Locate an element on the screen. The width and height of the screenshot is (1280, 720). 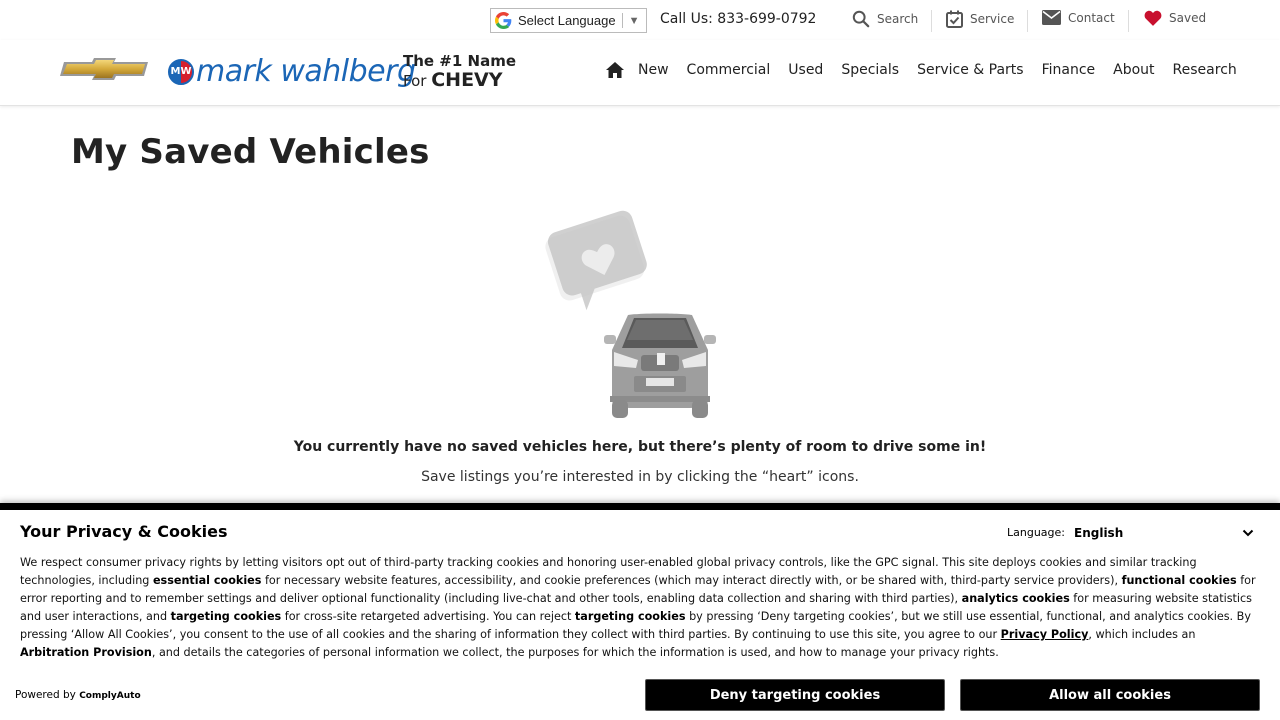
cookie-term: essential cookies is located at coordinates (207, 580).